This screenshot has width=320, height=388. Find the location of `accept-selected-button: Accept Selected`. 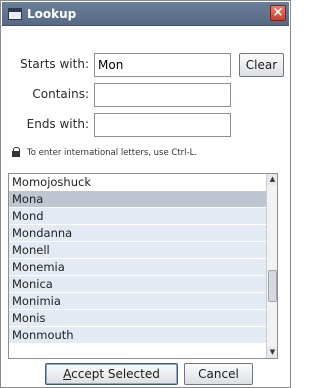

accept-selected-button: Accept Selected is located at coordinates (111, 374).